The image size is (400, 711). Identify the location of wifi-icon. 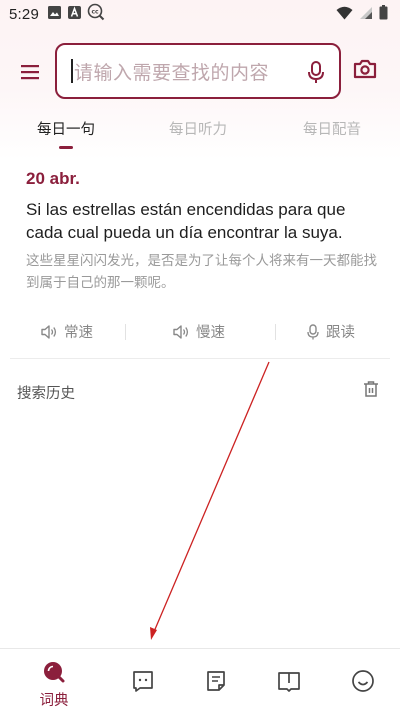
(344, 14).